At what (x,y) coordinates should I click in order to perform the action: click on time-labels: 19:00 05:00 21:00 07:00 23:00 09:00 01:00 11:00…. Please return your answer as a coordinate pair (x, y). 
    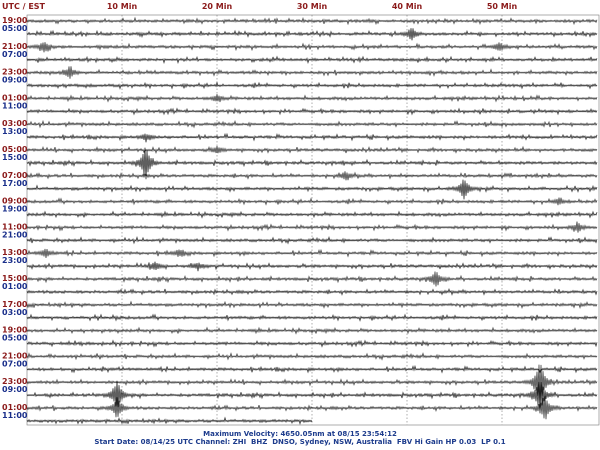
    Looking at the image, I should click on (15, 218).